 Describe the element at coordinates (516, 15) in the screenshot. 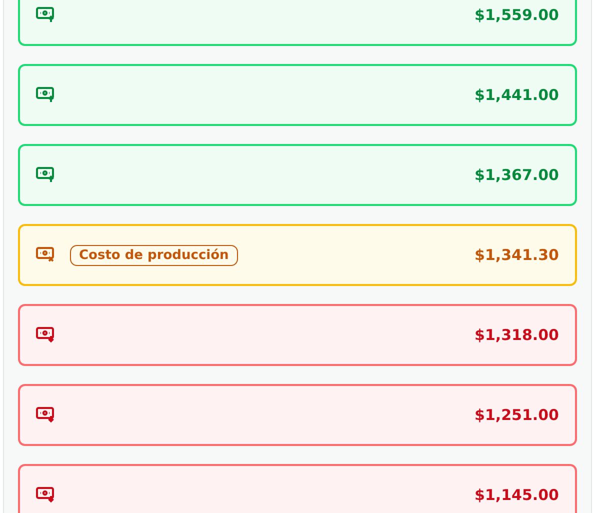

I see `amount: $1,559.00` at that location.